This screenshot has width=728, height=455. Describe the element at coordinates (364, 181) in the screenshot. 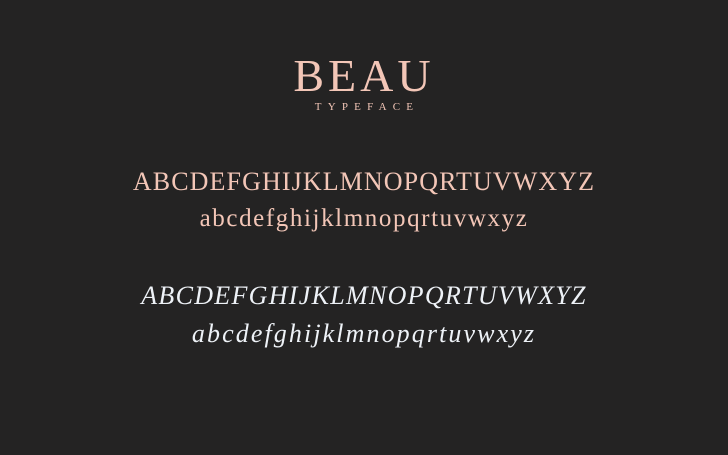

I see `regular-uppercase-alphabet: ABCDEFGHIJKLMNOPQRTUVWXYZ` at that location.